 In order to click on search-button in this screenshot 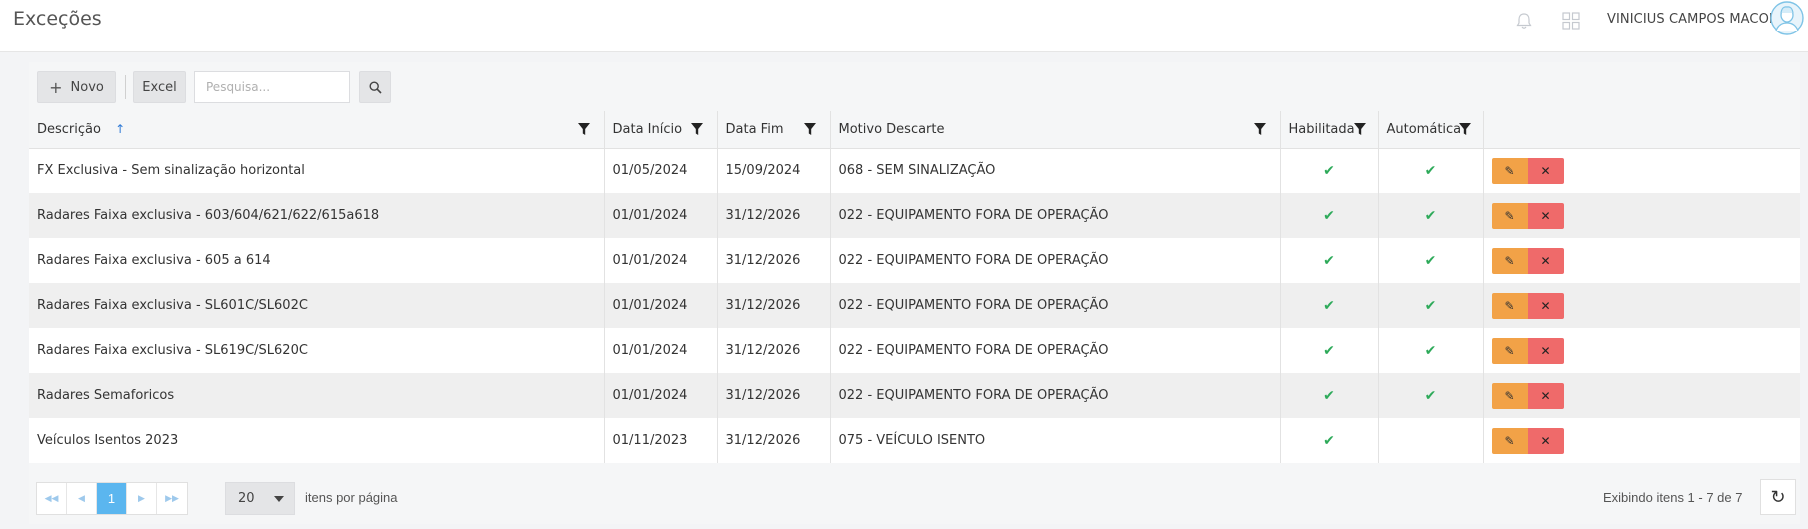, I will do `click(375, 87)`.